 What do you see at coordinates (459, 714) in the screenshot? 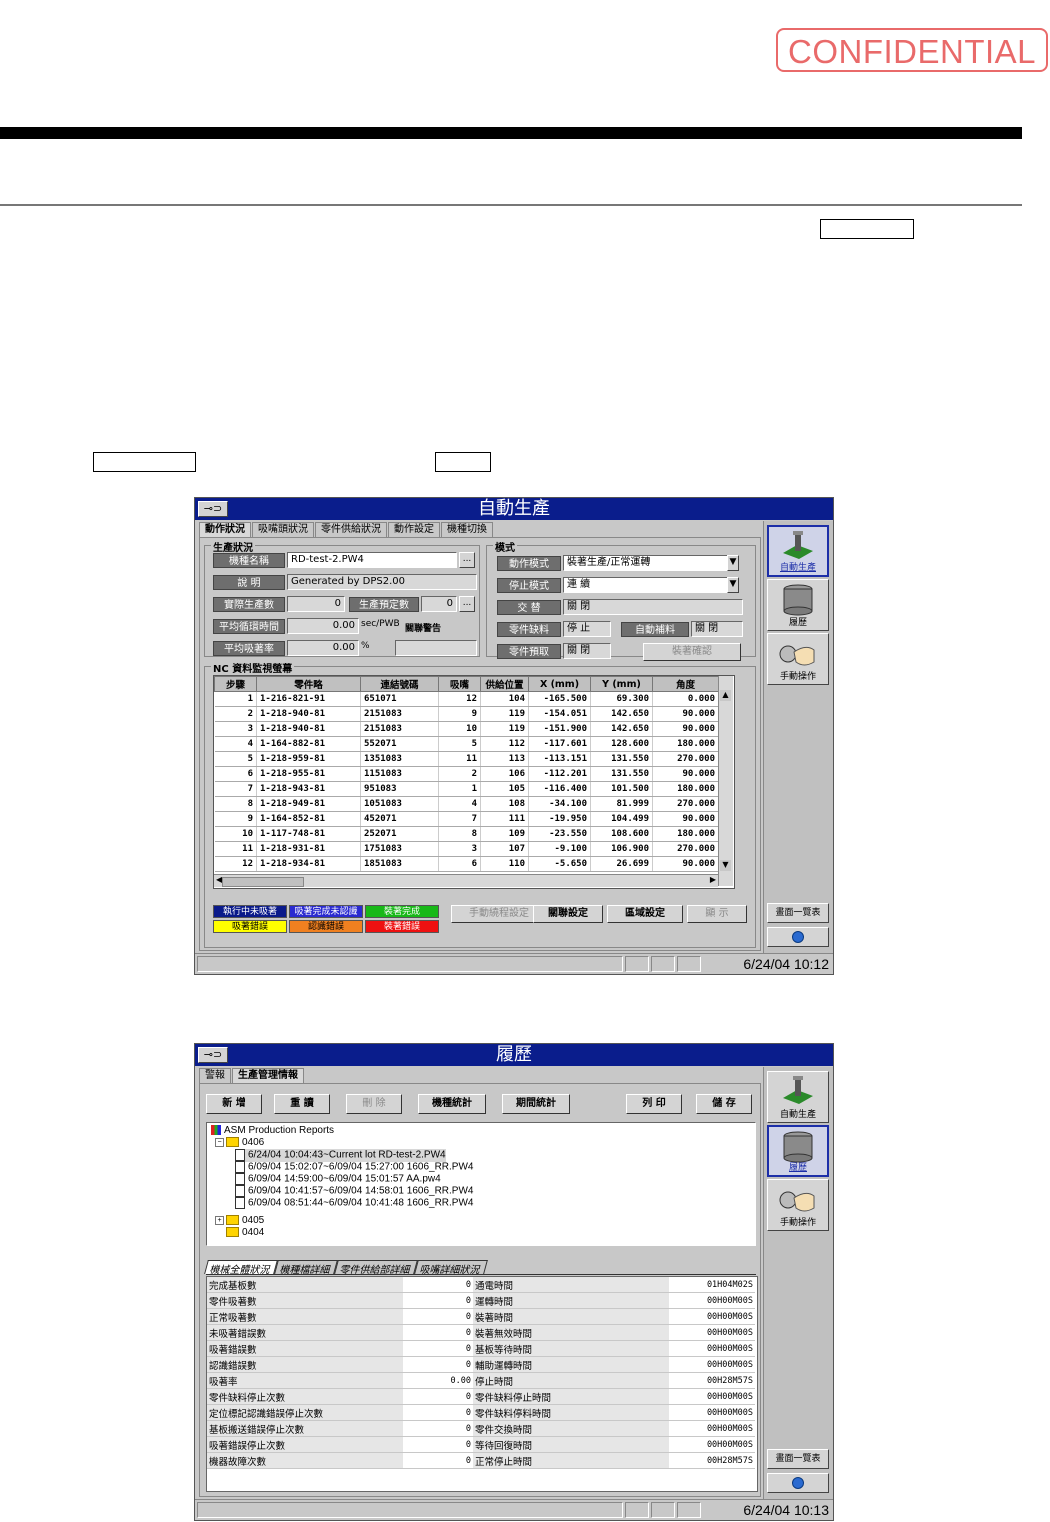
I see `nc-table-cell: 9` at bounding box center [459, 714].